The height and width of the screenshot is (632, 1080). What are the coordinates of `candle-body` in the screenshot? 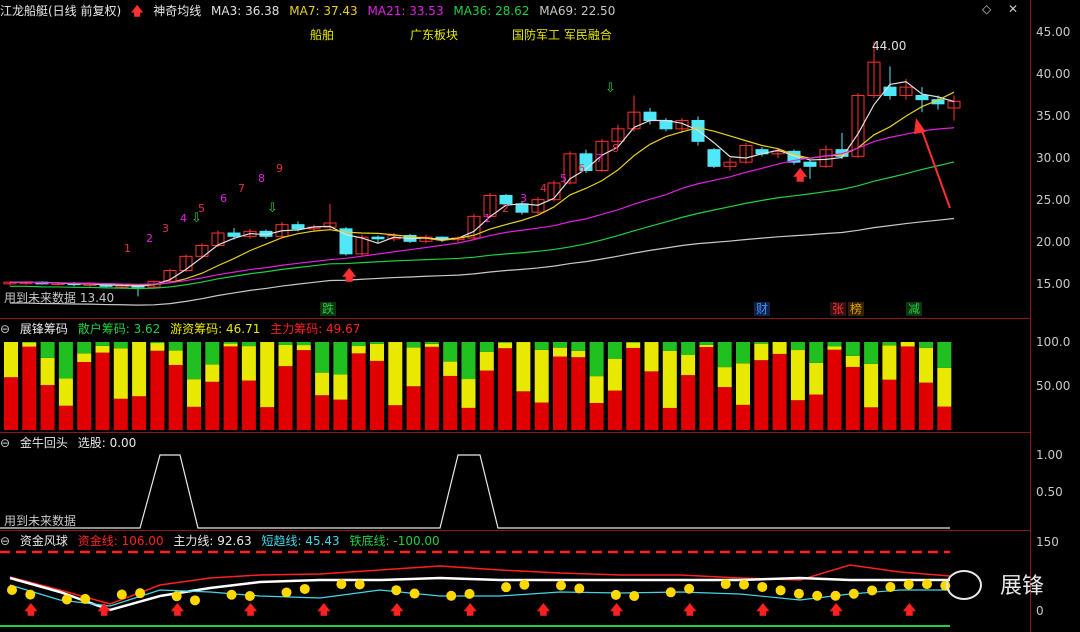 It's located at (522, 208).